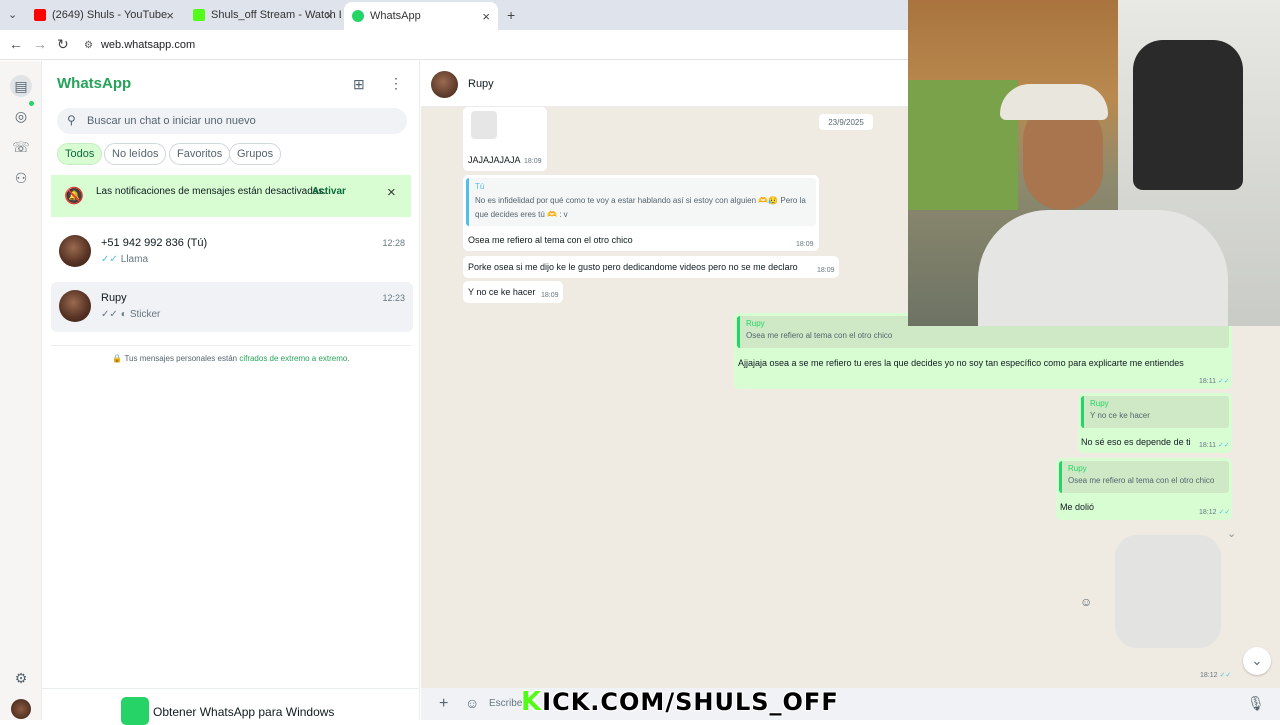 Image resolution: width=1280 pixels, height=725 pixels. I want to click on menu-kebab-icon: ⋮, so click(396, 83).